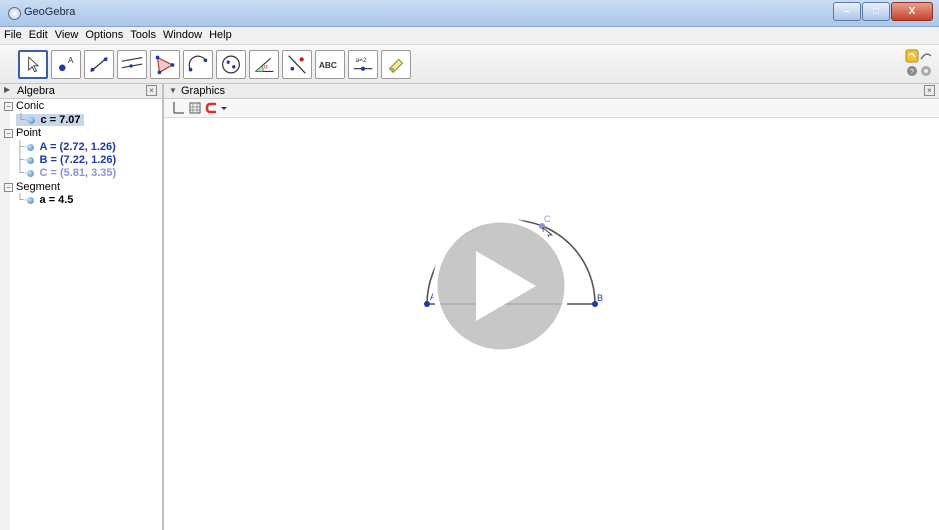 This screenshot has width=939, height=530. What do you see at coordinates (142, 34) in the screenshot?
I see `menu-tools: Tools` at bounding box center [142, 34].